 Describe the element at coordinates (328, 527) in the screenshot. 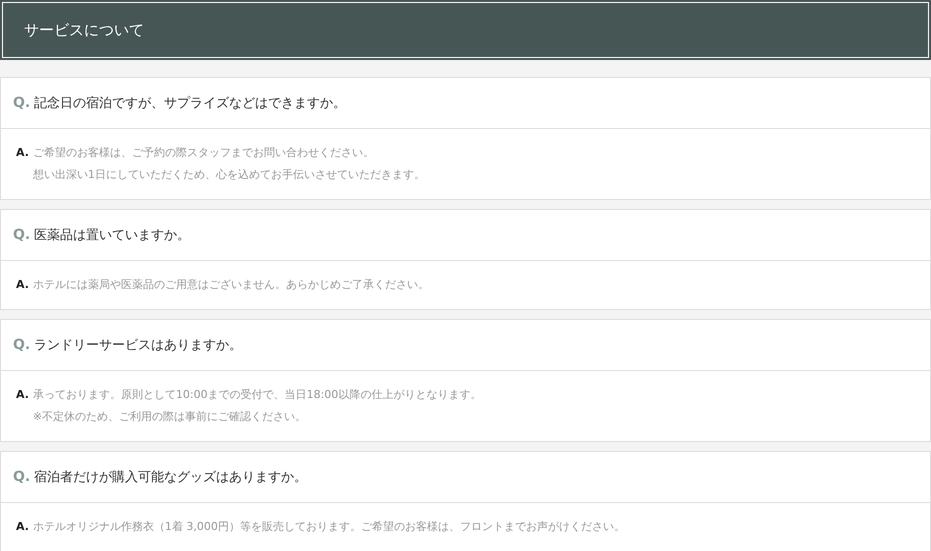

I see `answer-text: ホテルオリジナル作務衣（1着 3,000円）等を販売しております。ご希望のお客様は、フロントまでお声がけください。` at that location.